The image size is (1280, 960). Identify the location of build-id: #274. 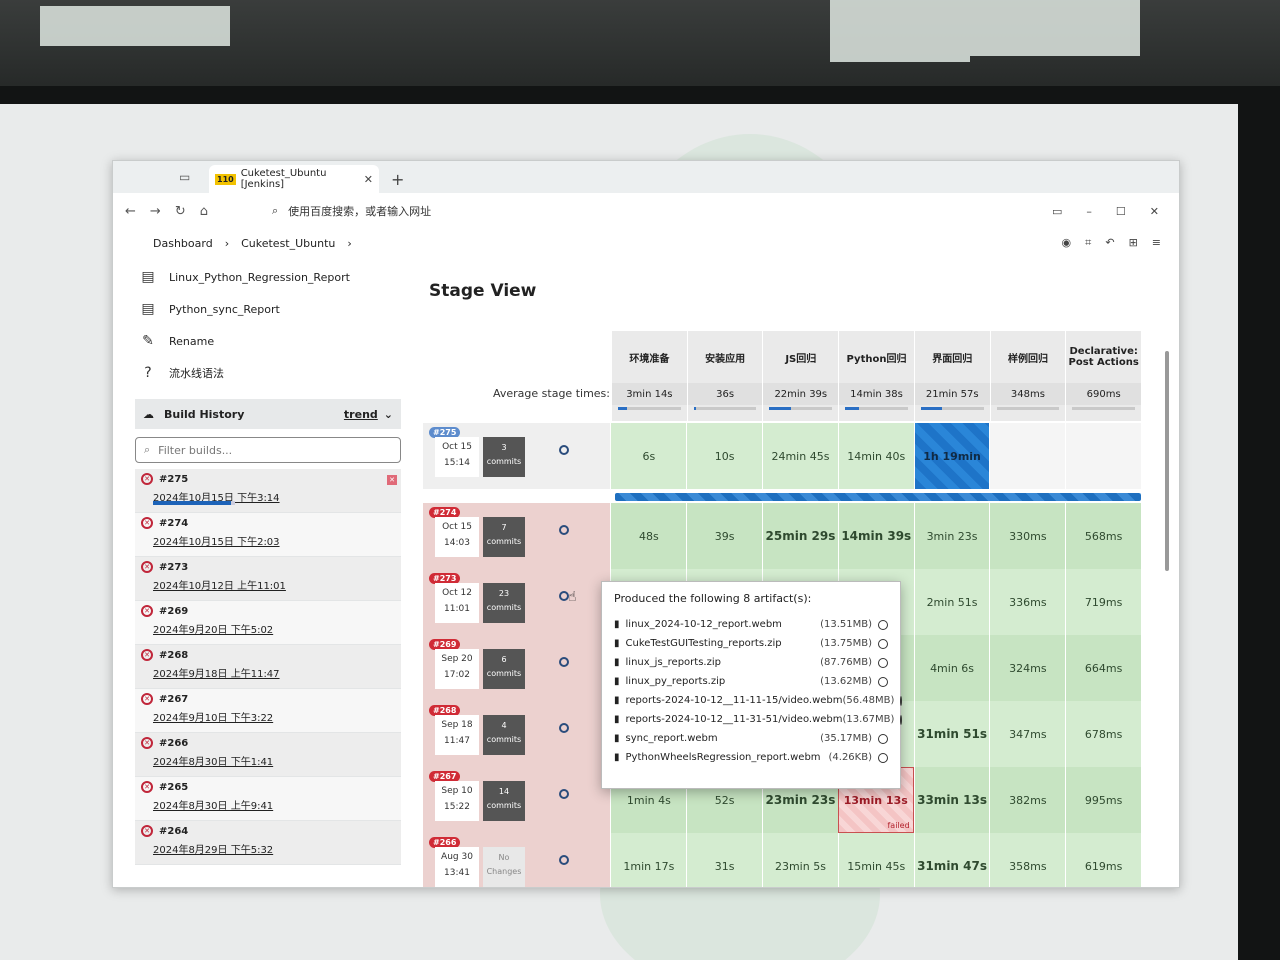
(173, 523).